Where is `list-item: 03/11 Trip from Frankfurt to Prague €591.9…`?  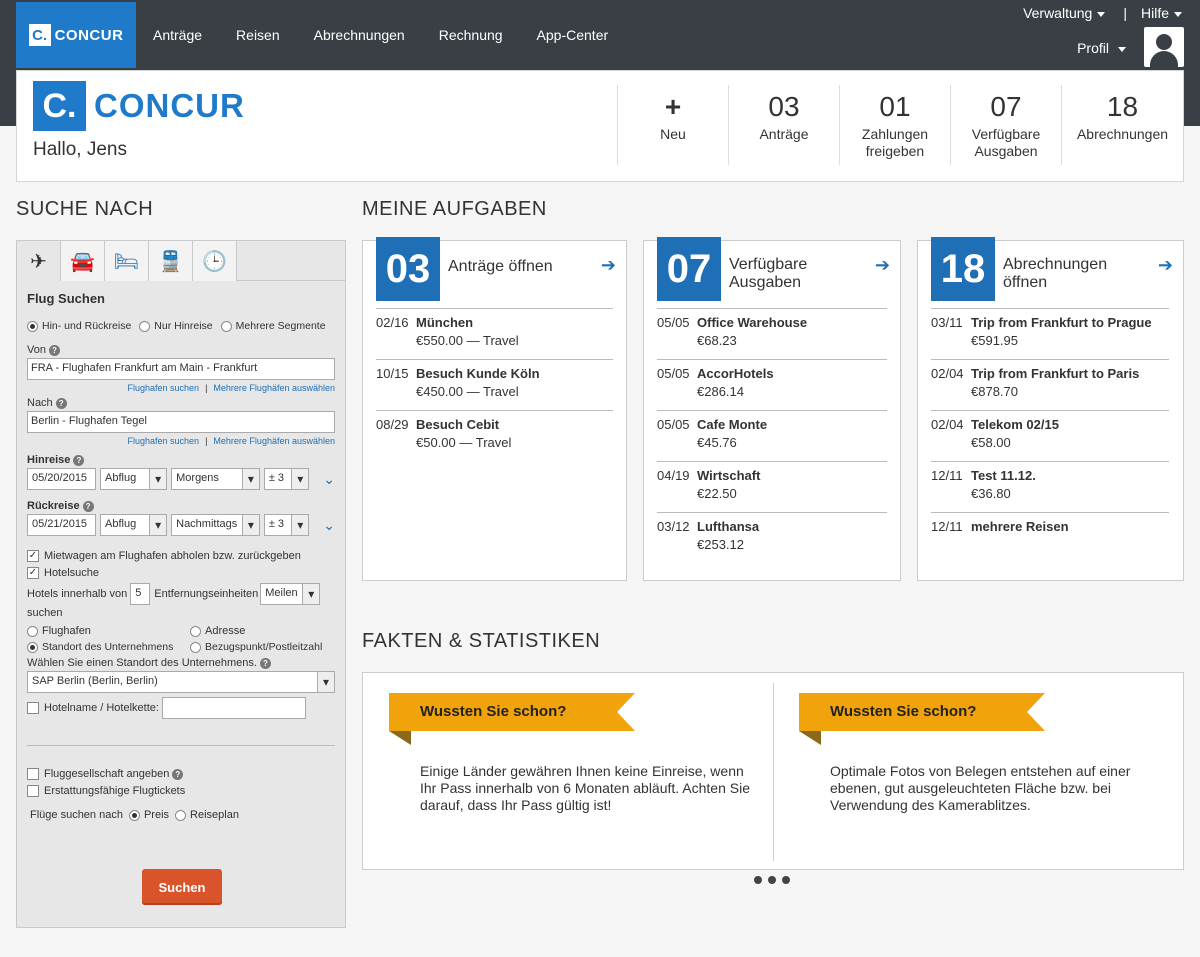
list-item: 03/11 Trip from Frankfurt to Prague €591.9… is located at coordinates (1050, 333).